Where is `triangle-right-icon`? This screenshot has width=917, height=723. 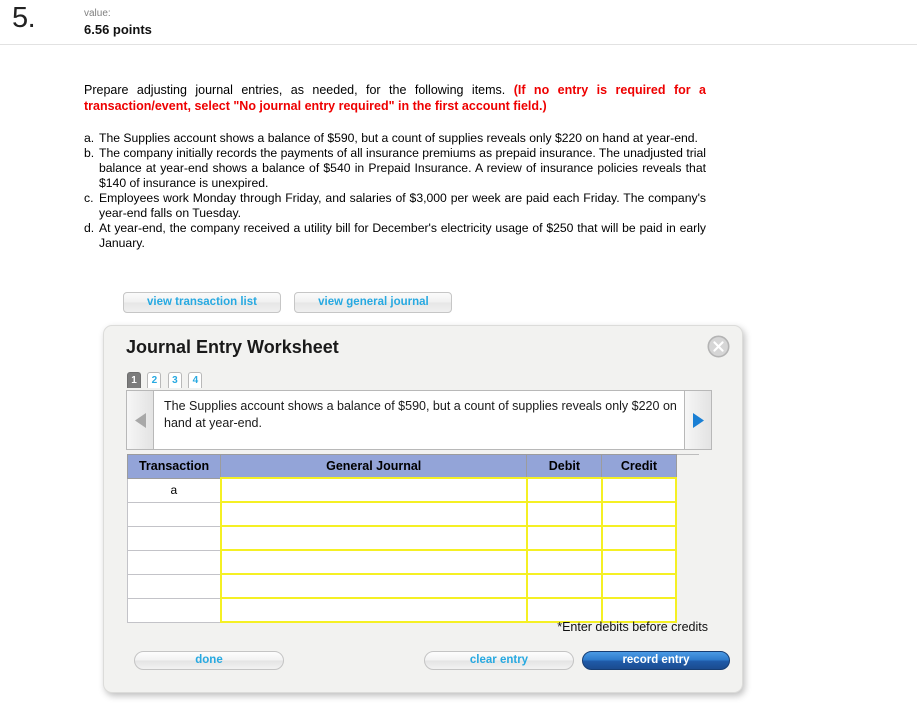
triangle-right-icon is located at coordinates (697, 420).